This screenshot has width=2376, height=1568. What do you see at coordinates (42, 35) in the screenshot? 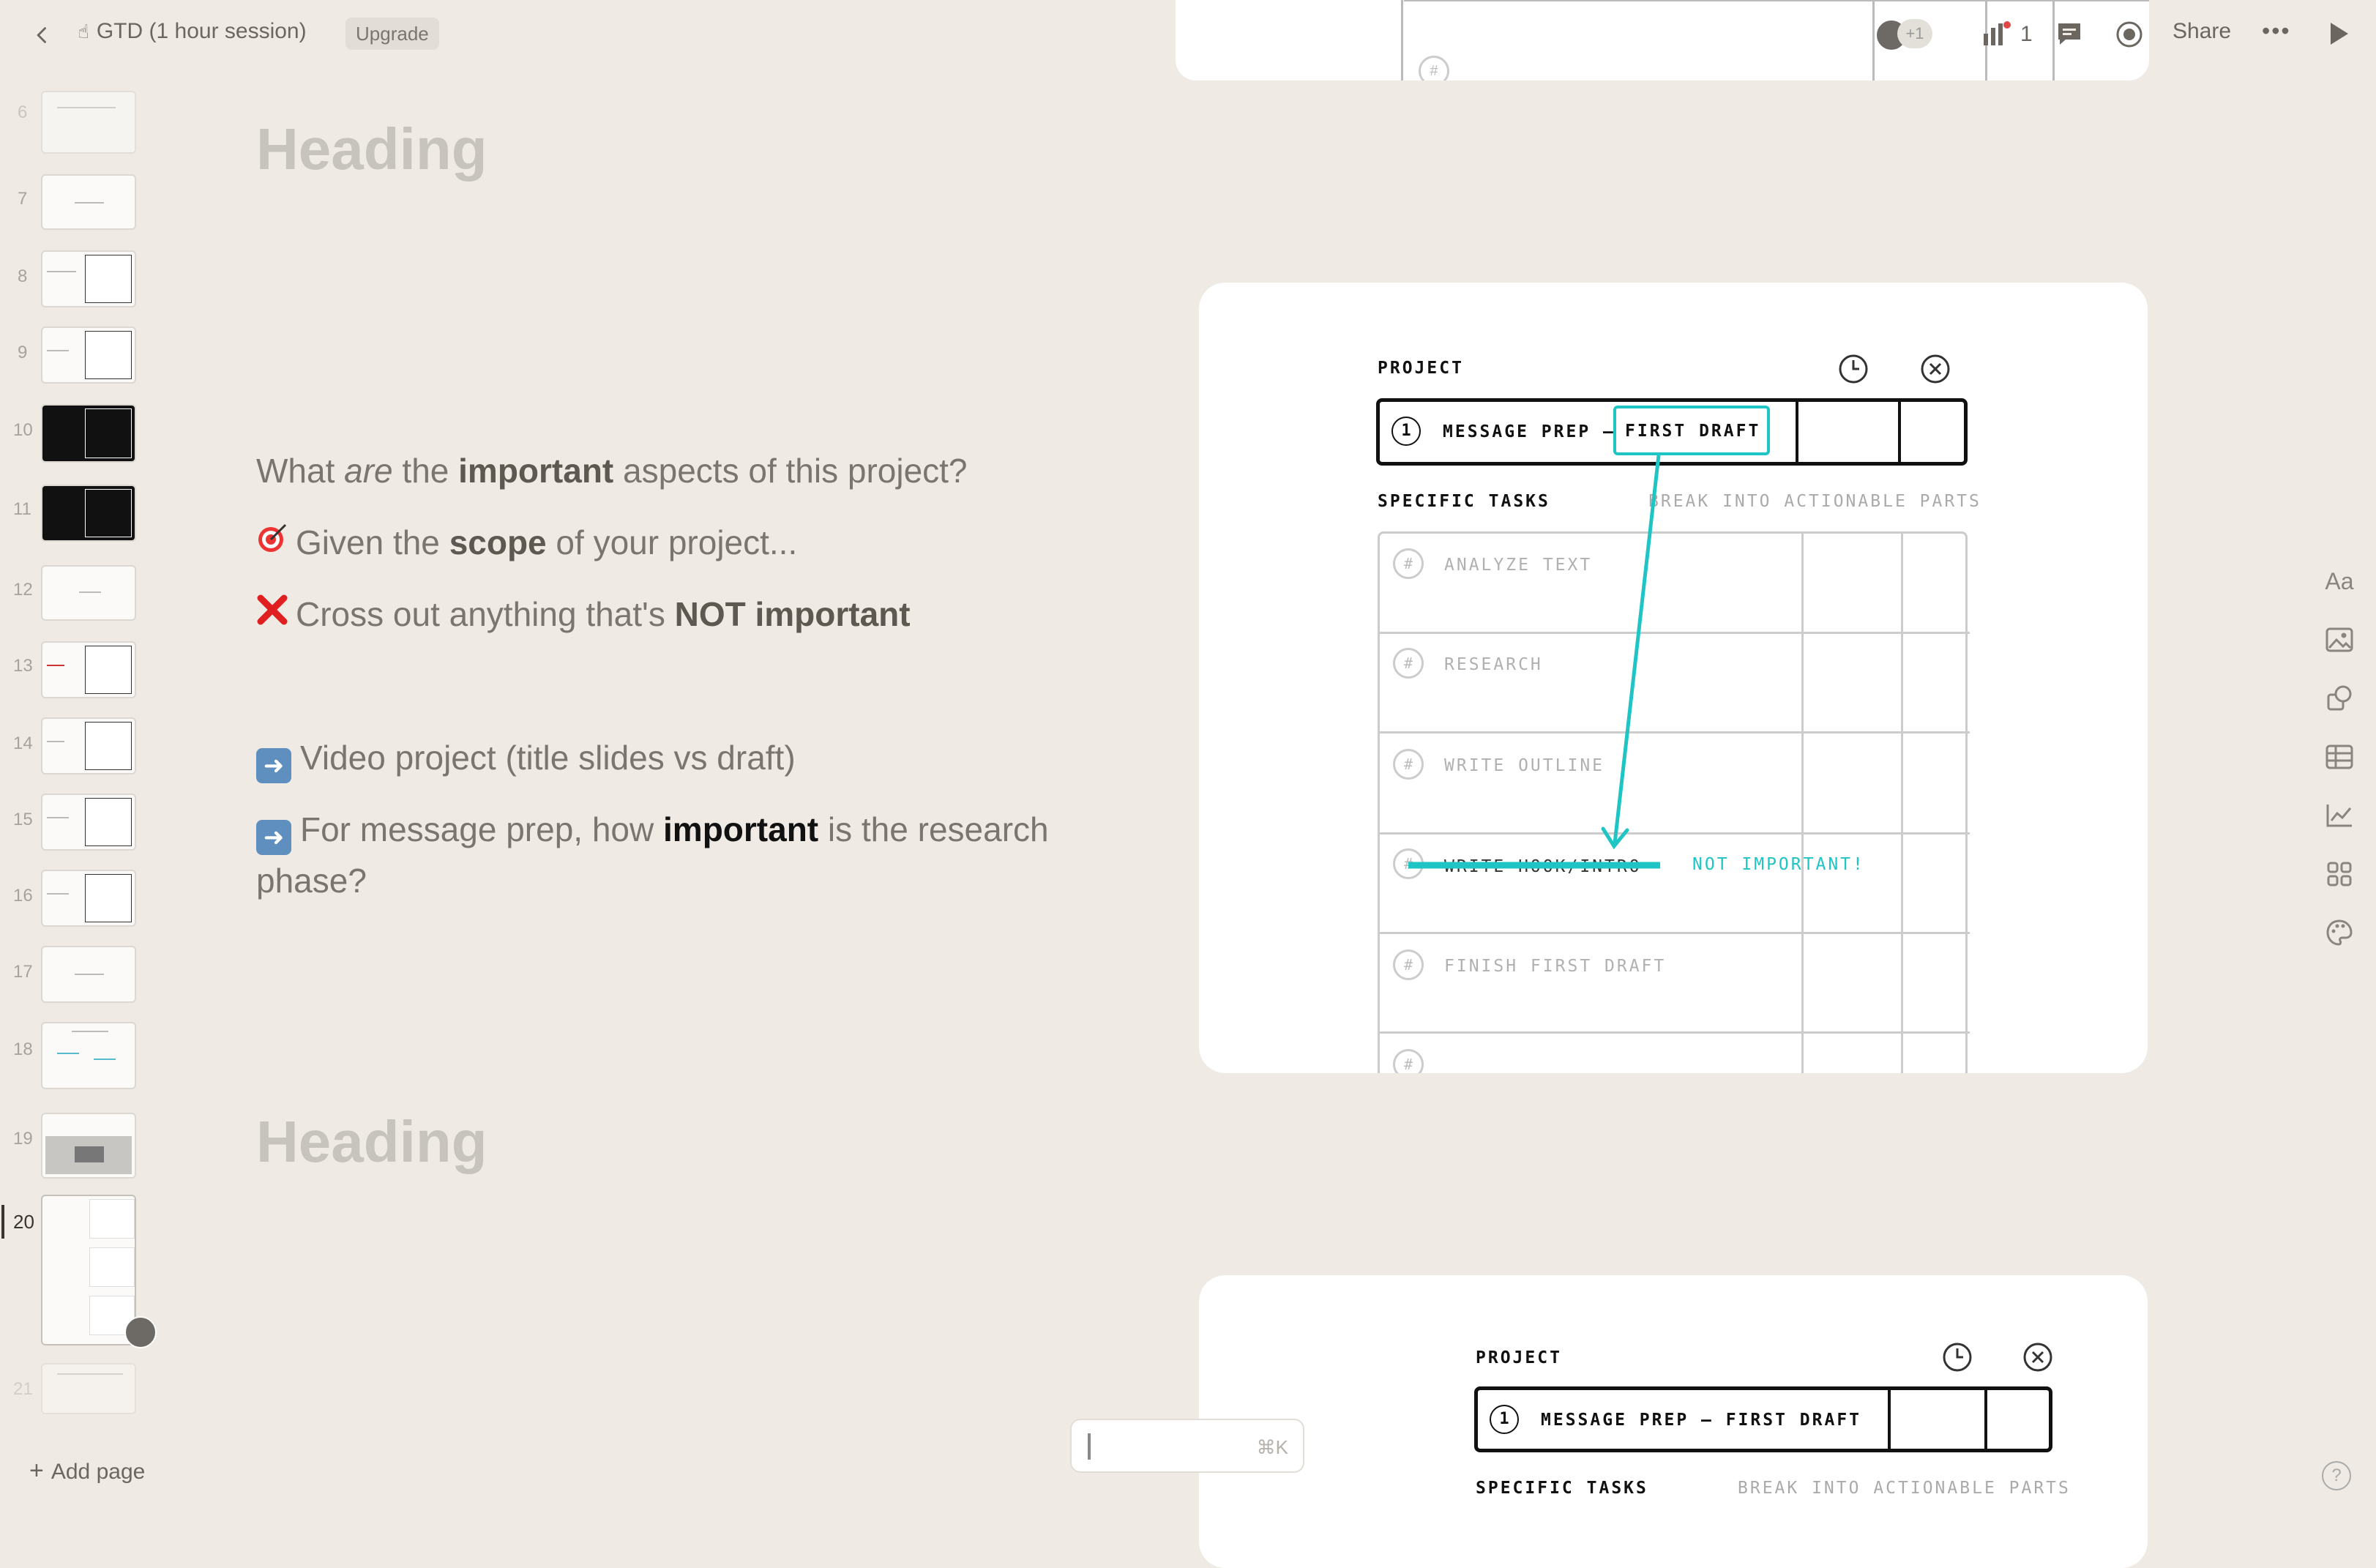
I see `back-button` at bounding box center [42, 35].